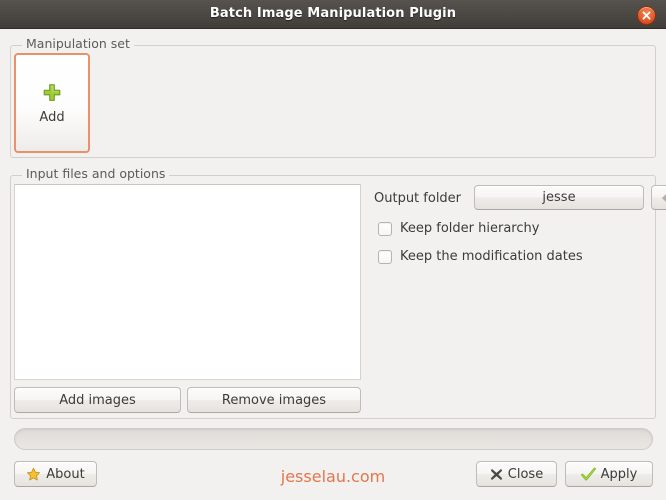  Describe the element at coordinates (65, 474) in the screenshot. I see `about-label: About` at that location.